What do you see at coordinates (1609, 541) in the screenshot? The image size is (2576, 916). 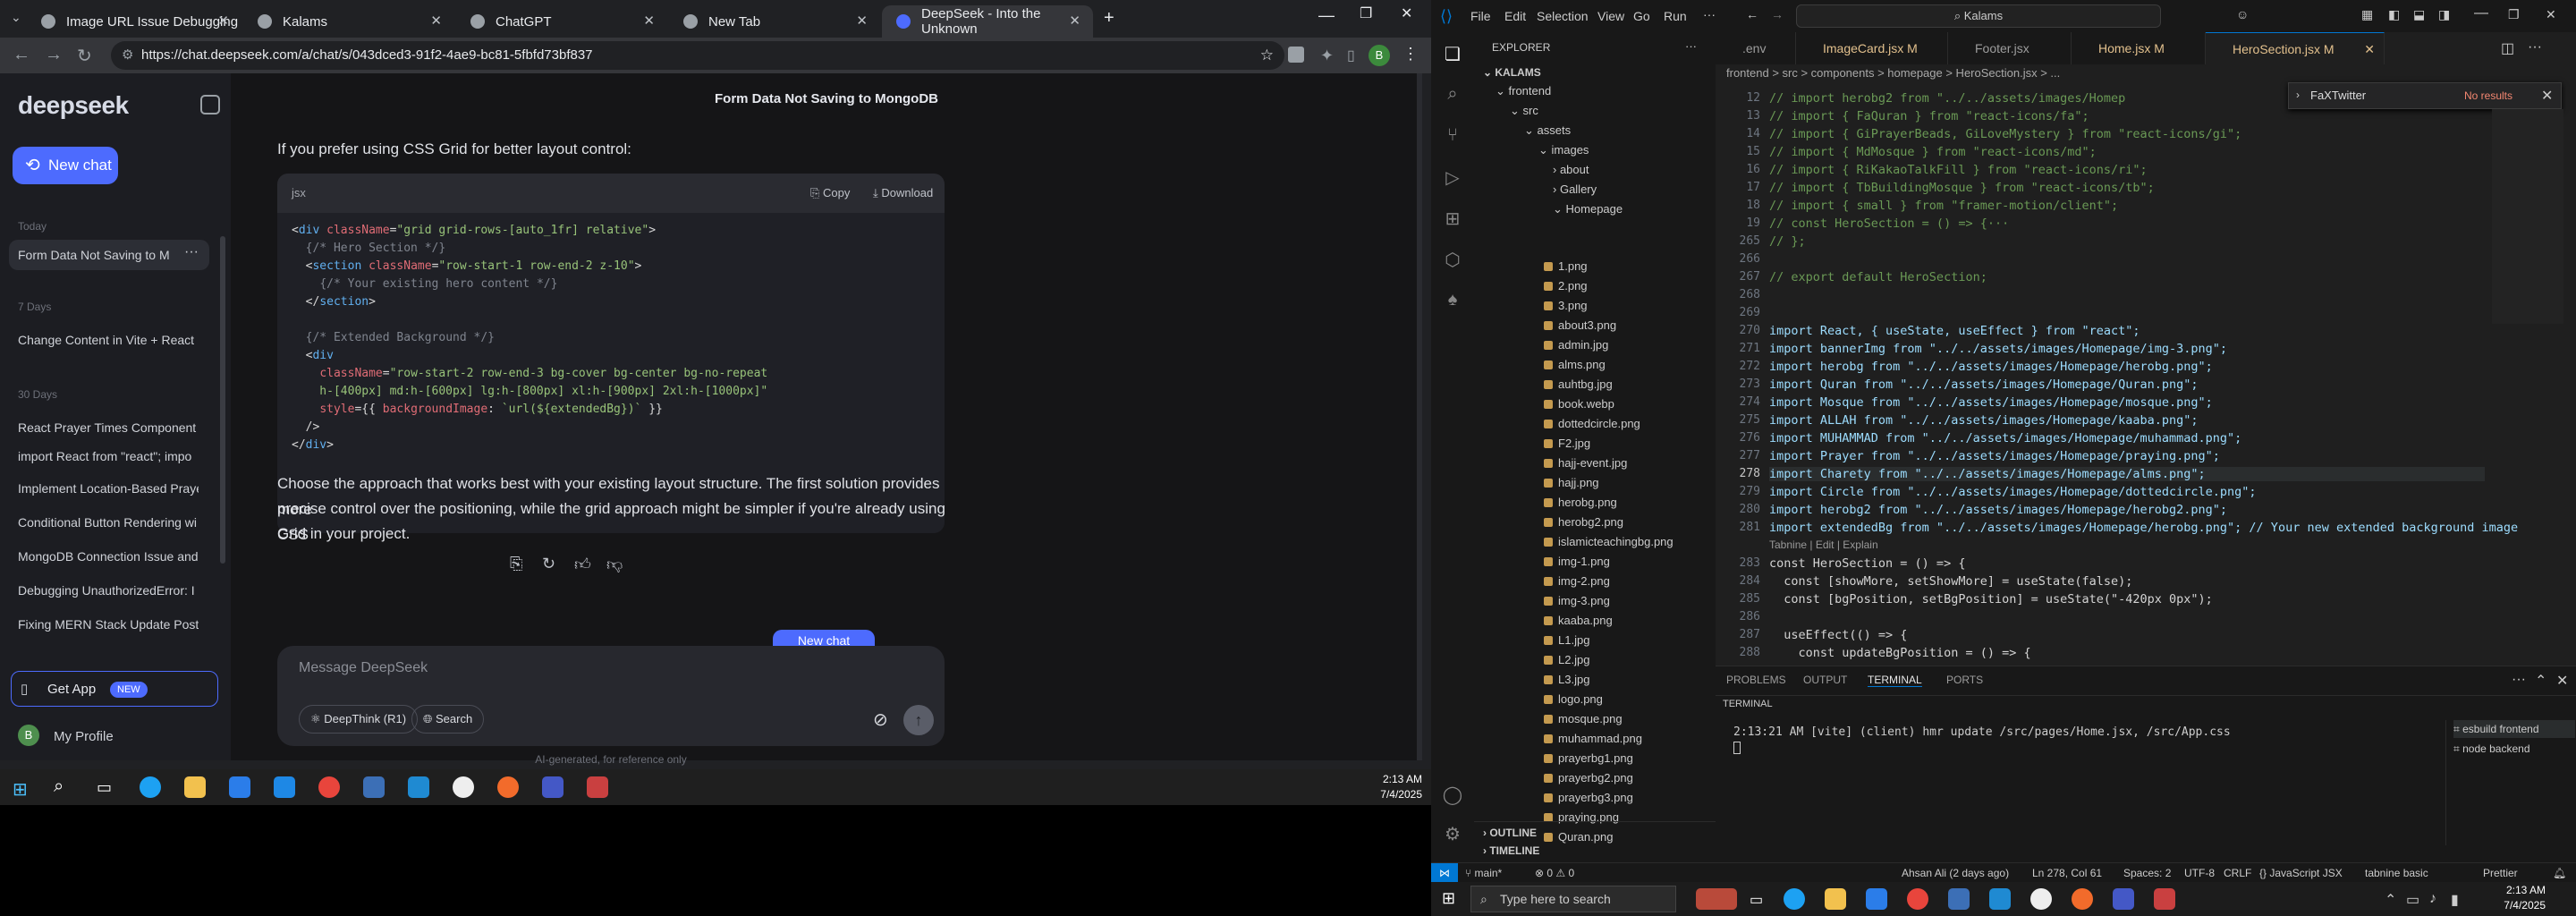 I see `file-item: islamicteachingbg.png` at bounding box center [1609, 541].